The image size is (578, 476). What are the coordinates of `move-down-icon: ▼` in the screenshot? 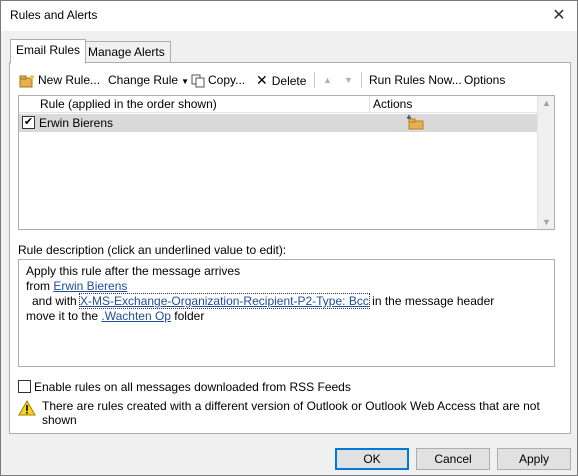 It's located at (348, 80).